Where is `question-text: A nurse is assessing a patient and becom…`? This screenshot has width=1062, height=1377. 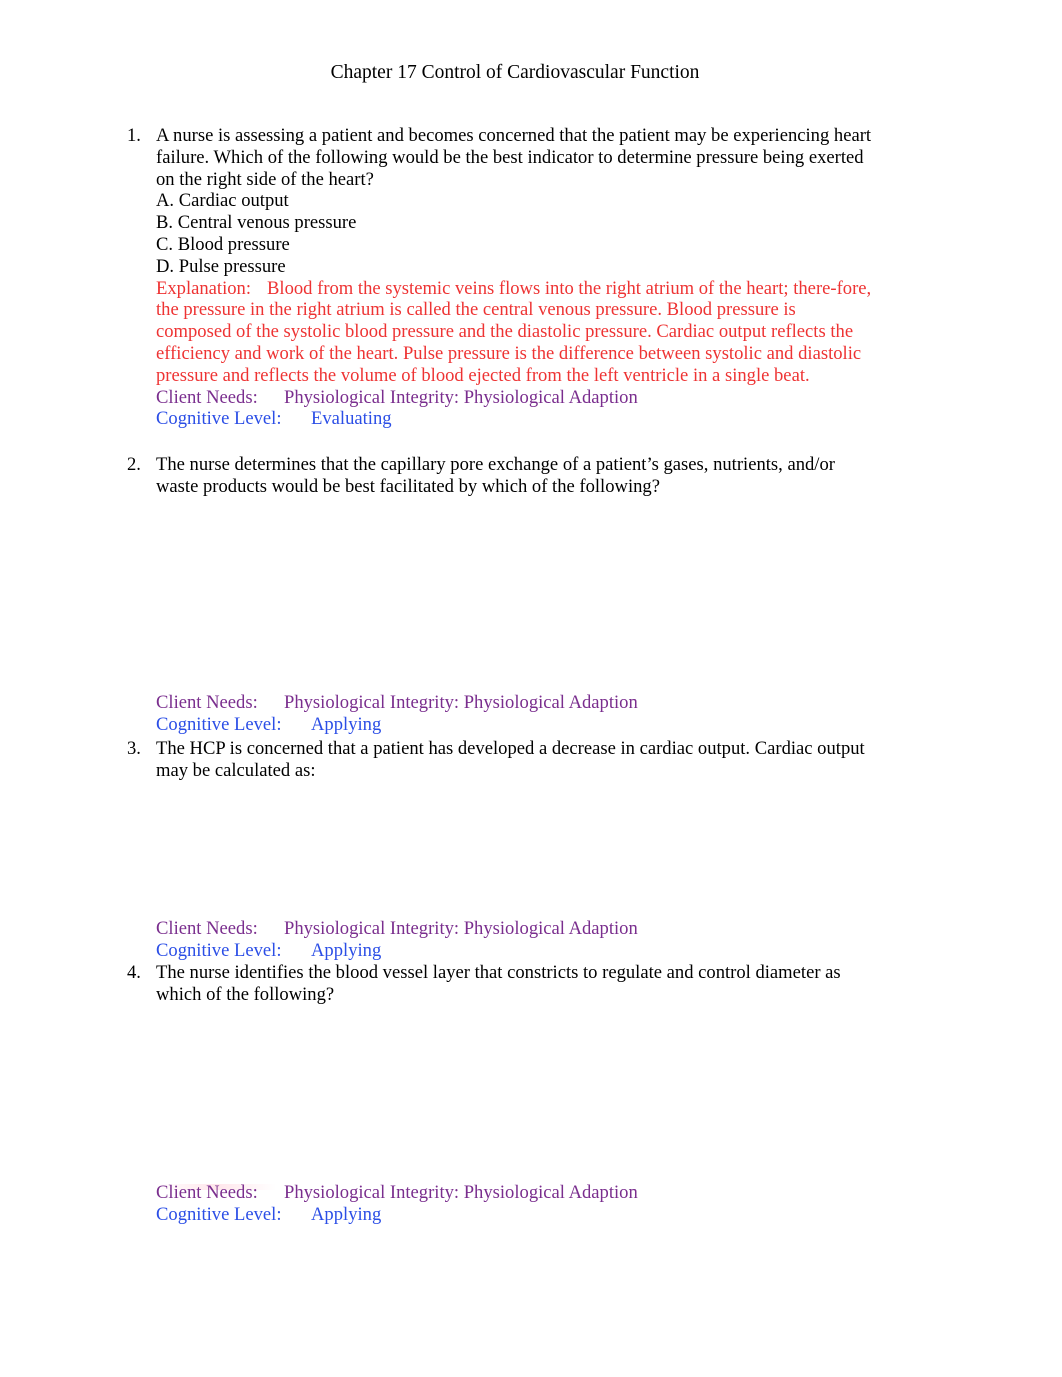 question-text: A nurse is assessing a patient and becom… is located at coordinates (514, 157).